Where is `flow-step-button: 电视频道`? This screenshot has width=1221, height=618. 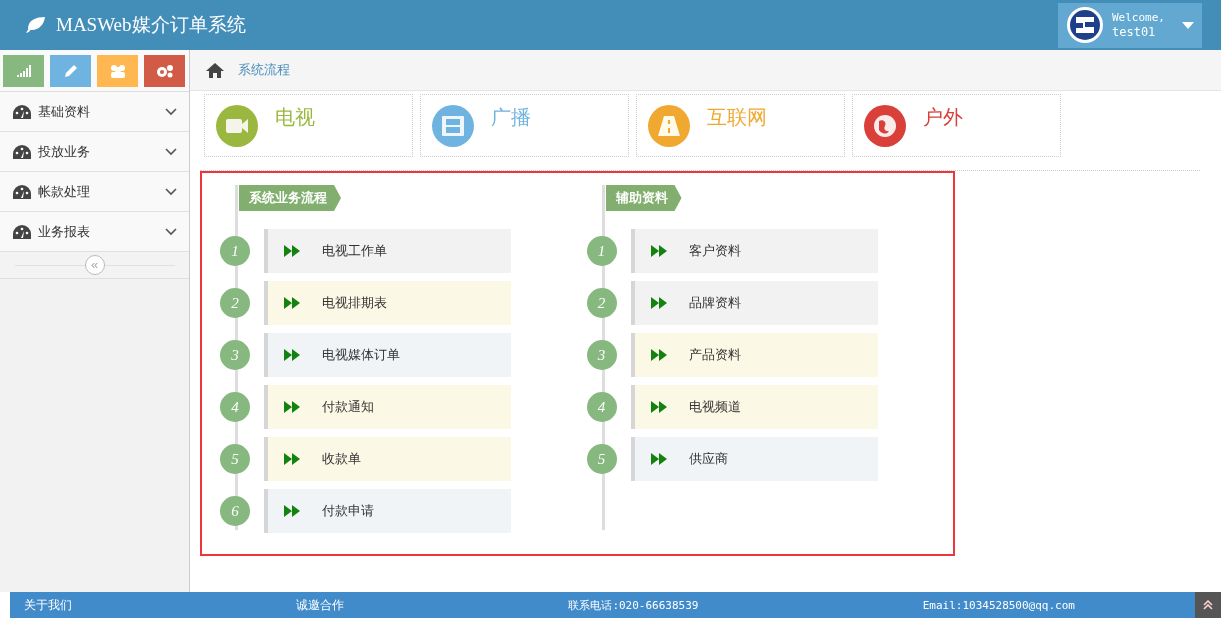 flow-step-button: 电视频道 is located at coordinates (754, 407).